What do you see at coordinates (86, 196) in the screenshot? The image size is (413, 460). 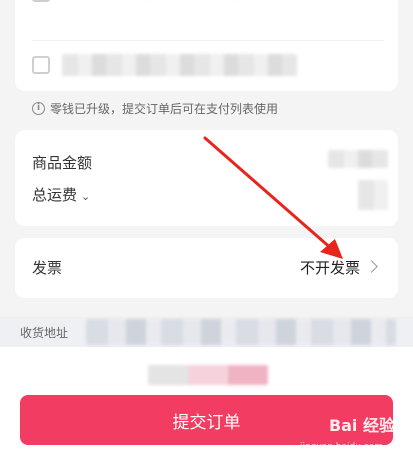 I see `chevron-down-icon: ⌄` at bounding box center [86, 196].